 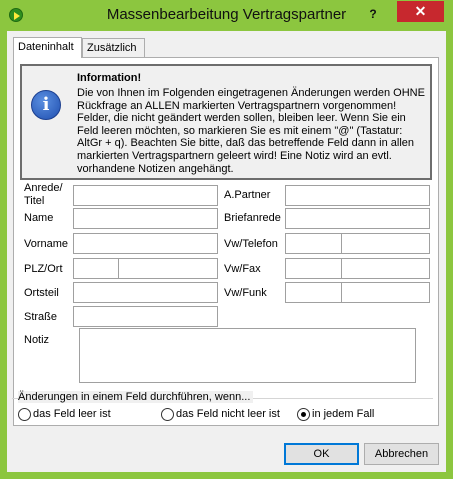 What do you see at coordinates (226, 15) in the screenshot?
I see `title-bar: Massenbearbeitung Vertragspartner ? ✕` at bounding box center [226, 15].